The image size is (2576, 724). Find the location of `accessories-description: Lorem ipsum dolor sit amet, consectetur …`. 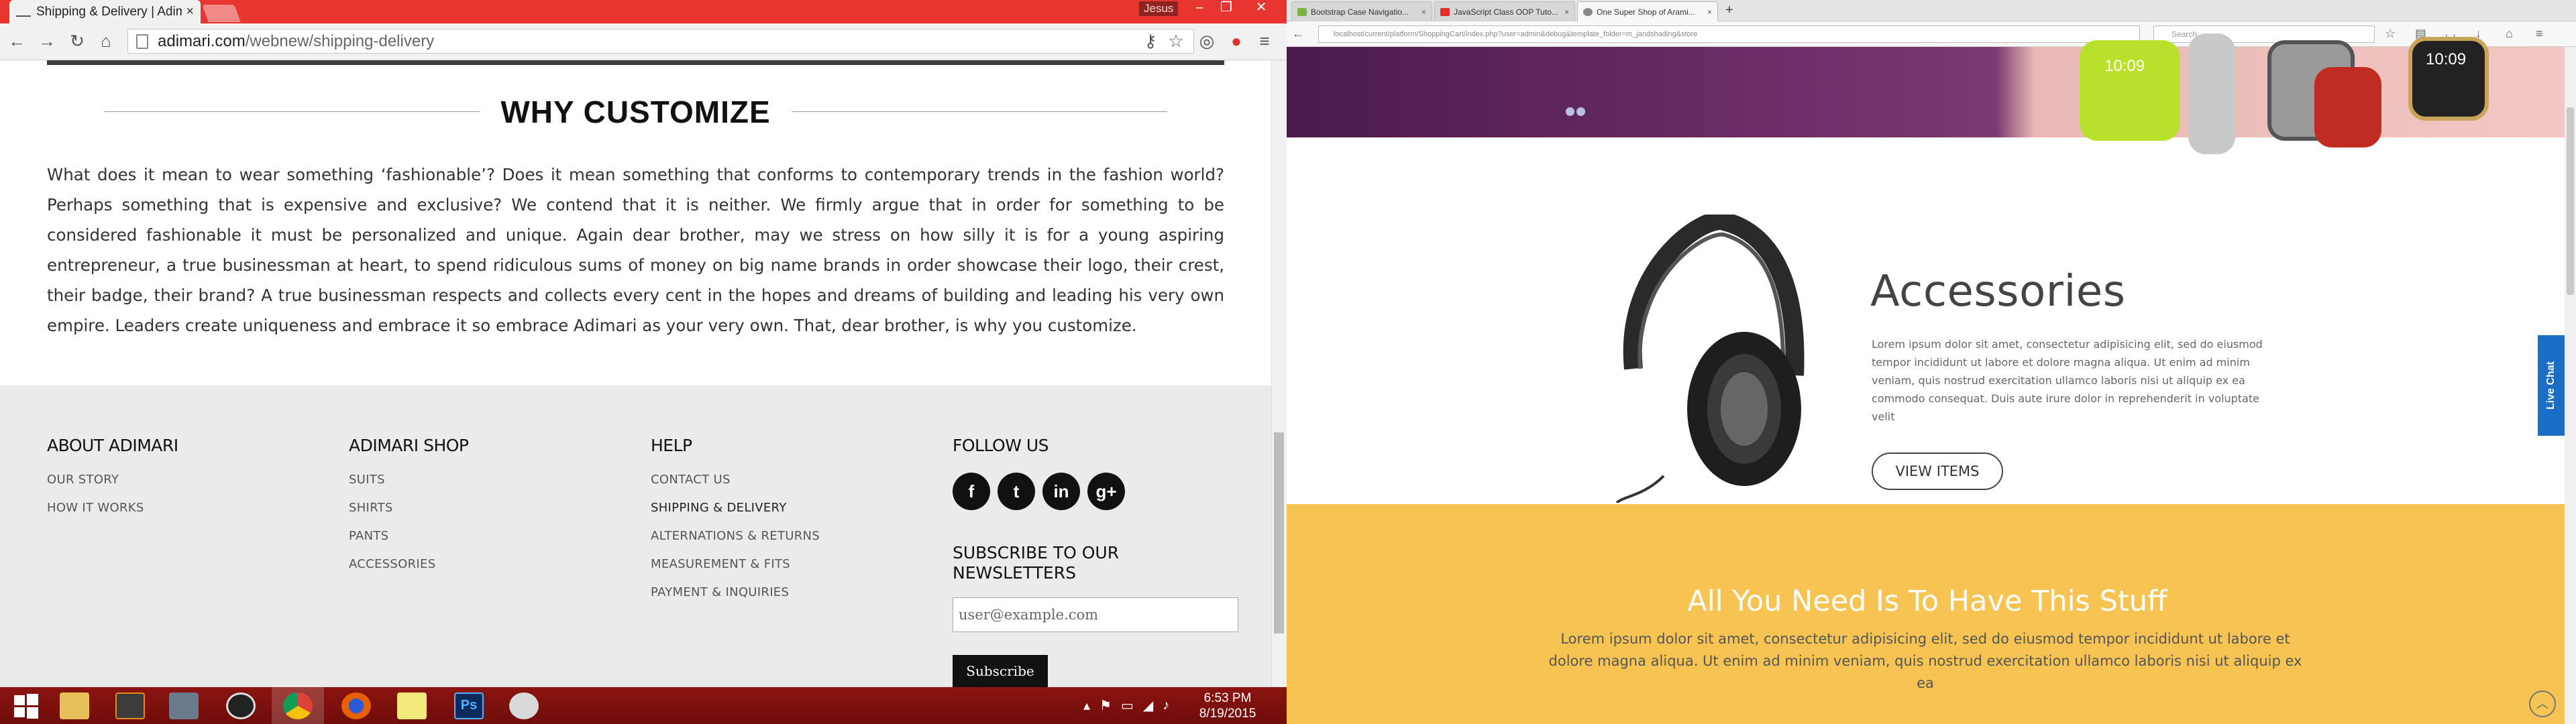

accessories-description: Lorem ipsum dolor sit amet, consectetur … is located at coordinates (2067, 380).